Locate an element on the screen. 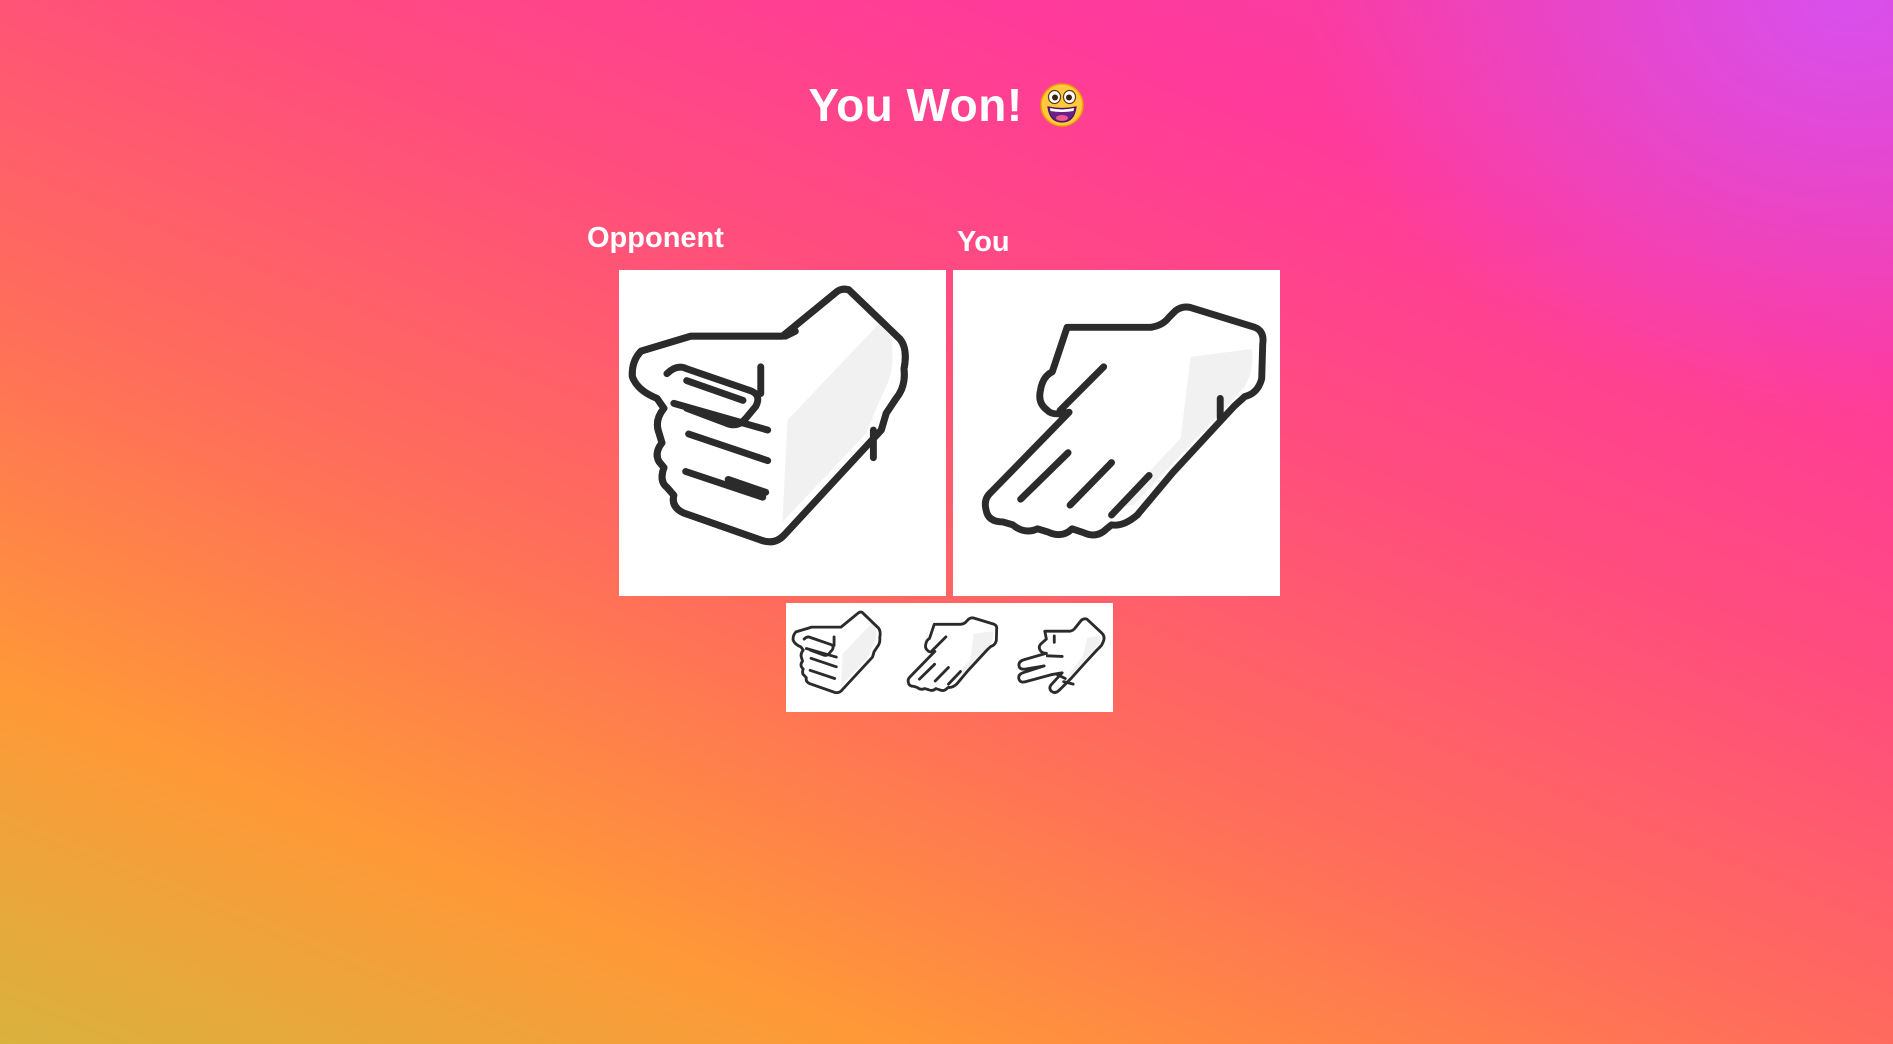  rock-choice-button is located at coordinates (841, 658).